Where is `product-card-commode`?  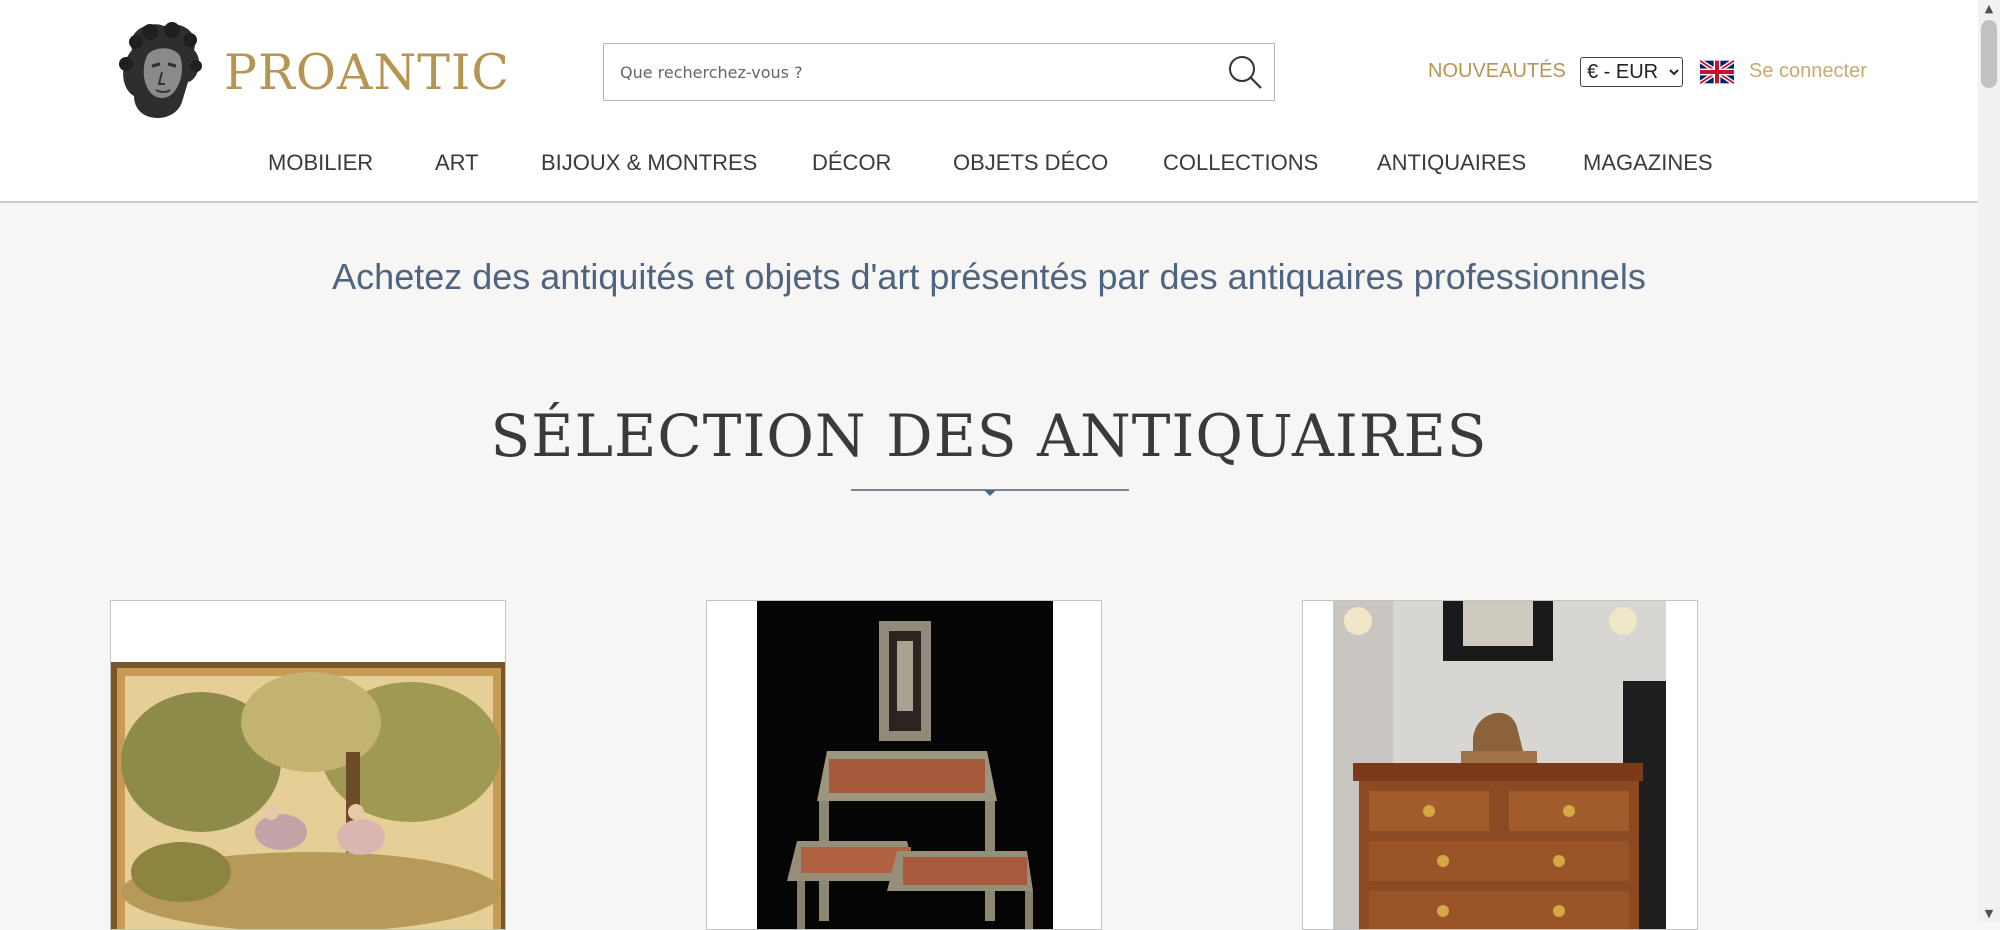 product-card-commode is located at coordinates (1500, 765).